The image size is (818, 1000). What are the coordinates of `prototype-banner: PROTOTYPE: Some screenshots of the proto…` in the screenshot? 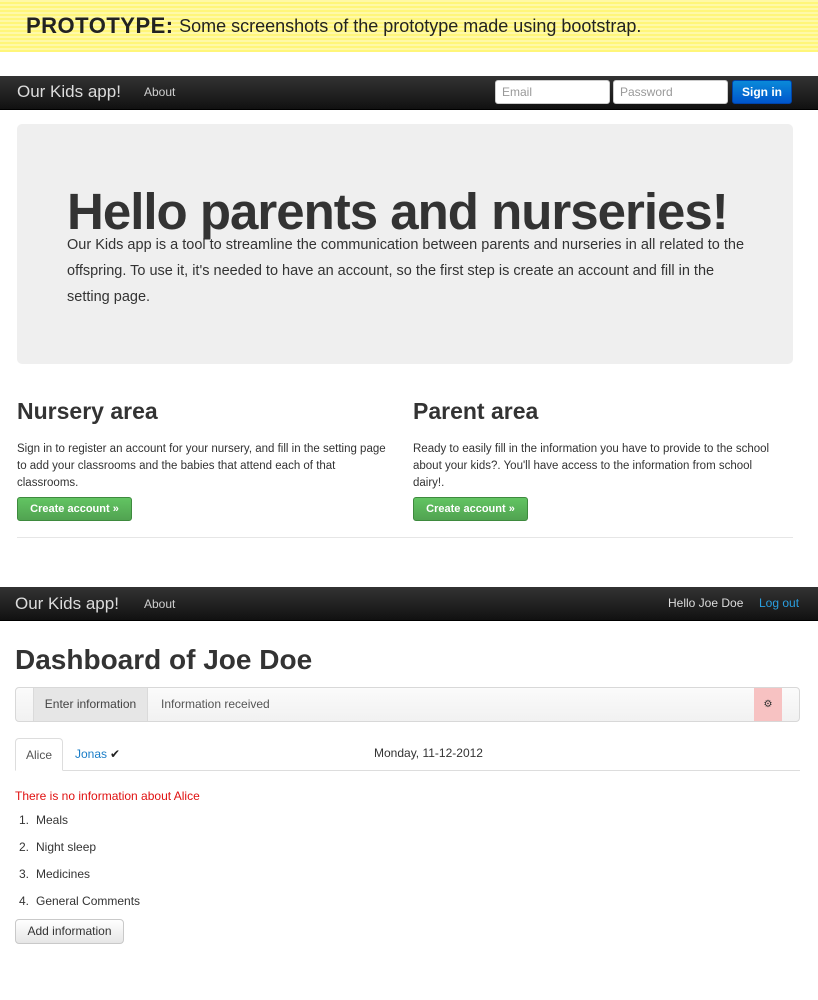 It's located at (409, 26).